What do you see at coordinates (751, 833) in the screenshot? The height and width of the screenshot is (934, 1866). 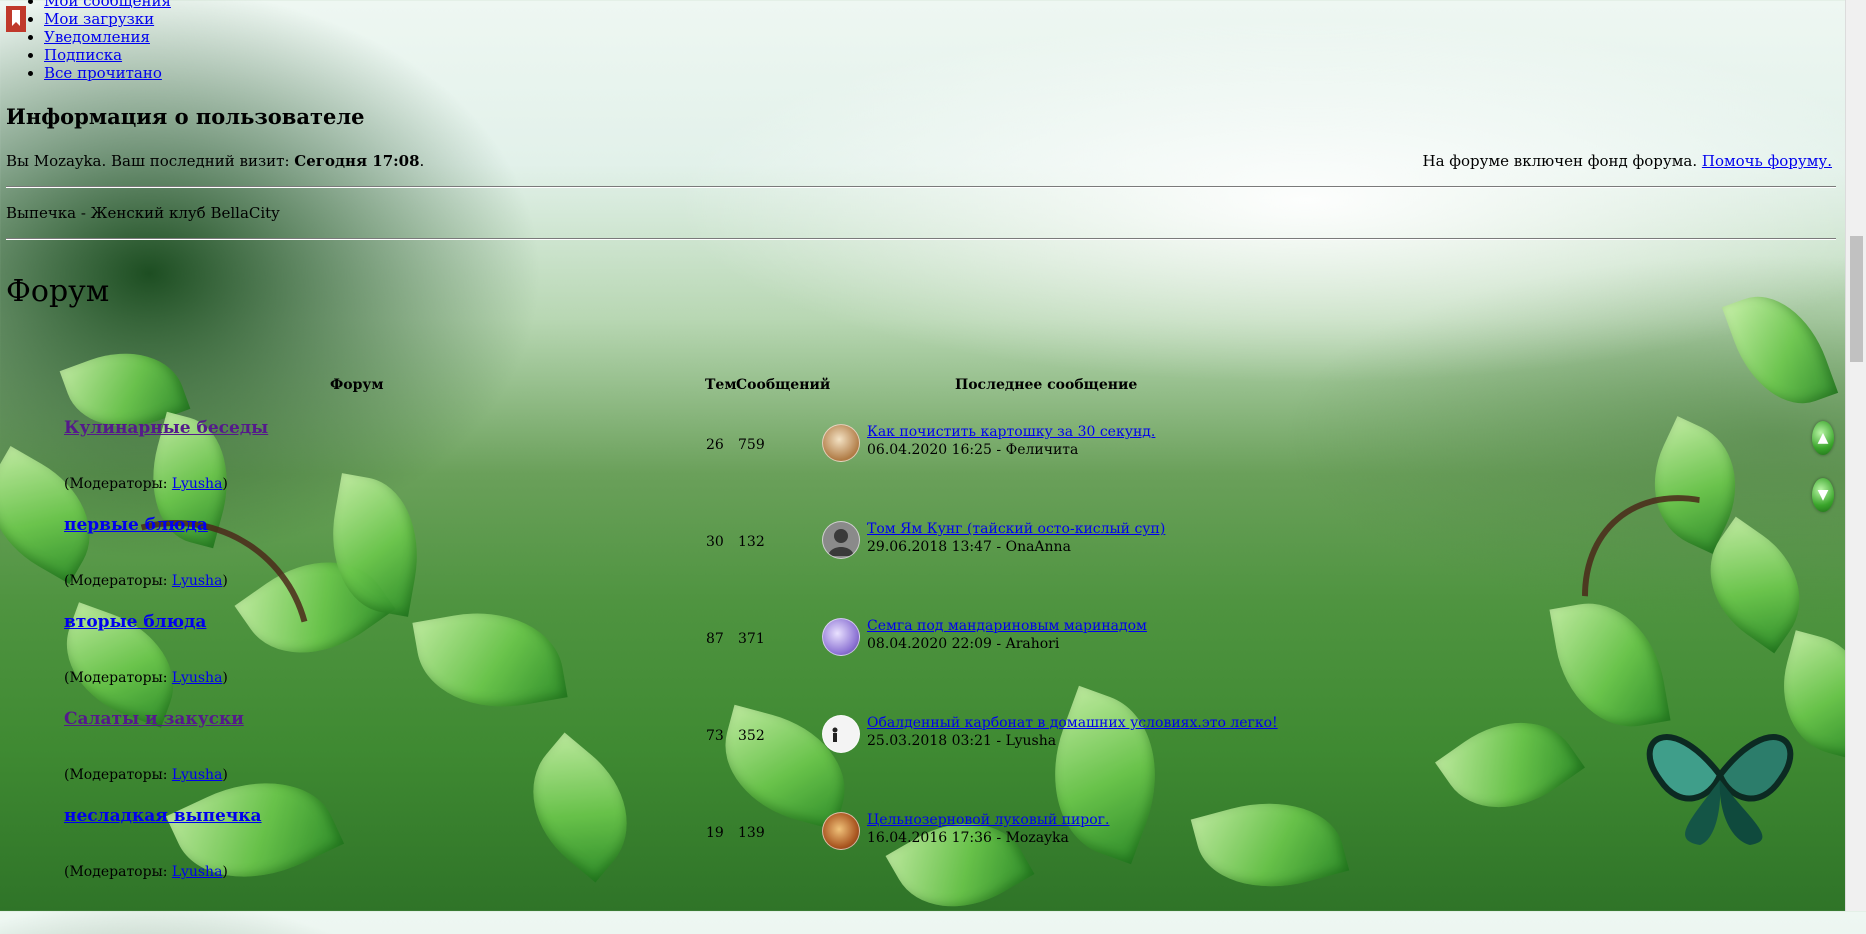 I see `posts-count: 139` at bounding box center [751, 833].